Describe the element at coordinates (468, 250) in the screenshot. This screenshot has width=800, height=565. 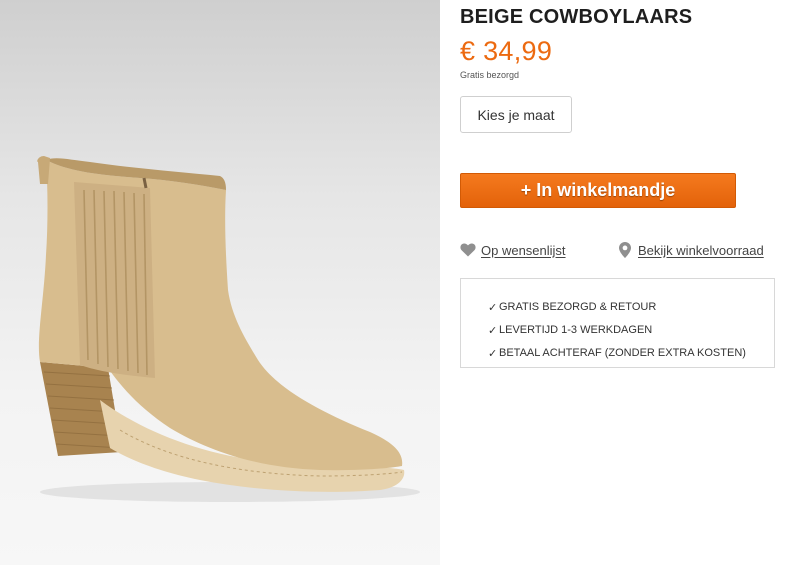
I see `heart-icon` at that location.